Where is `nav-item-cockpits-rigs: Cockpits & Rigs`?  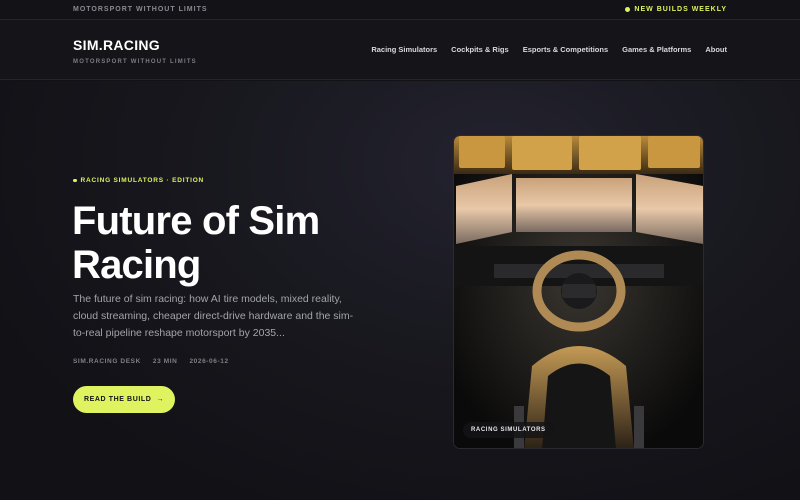 nav-item-cockpits-rigs: Cockpits & Rigs is located at coordinates (480, 49).